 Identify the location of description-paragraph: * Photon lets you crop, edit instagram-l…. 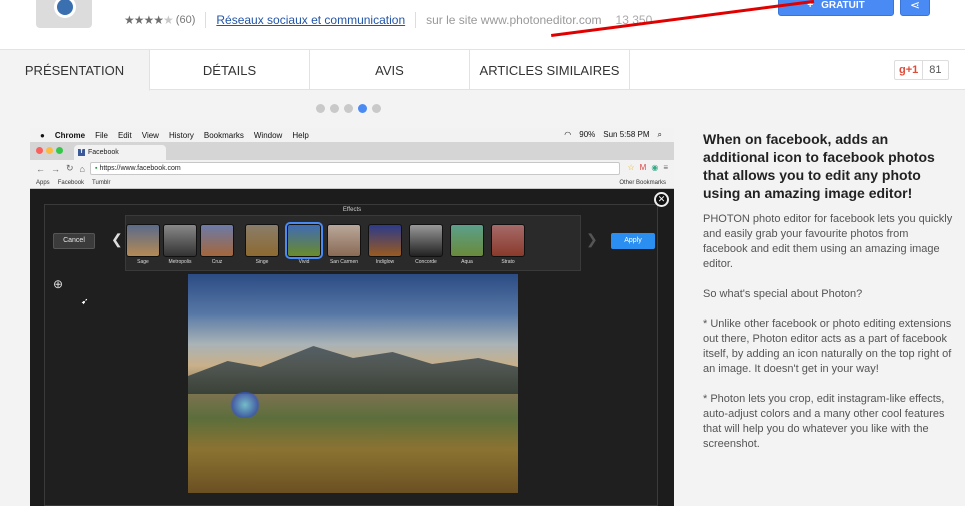
(824, 421).